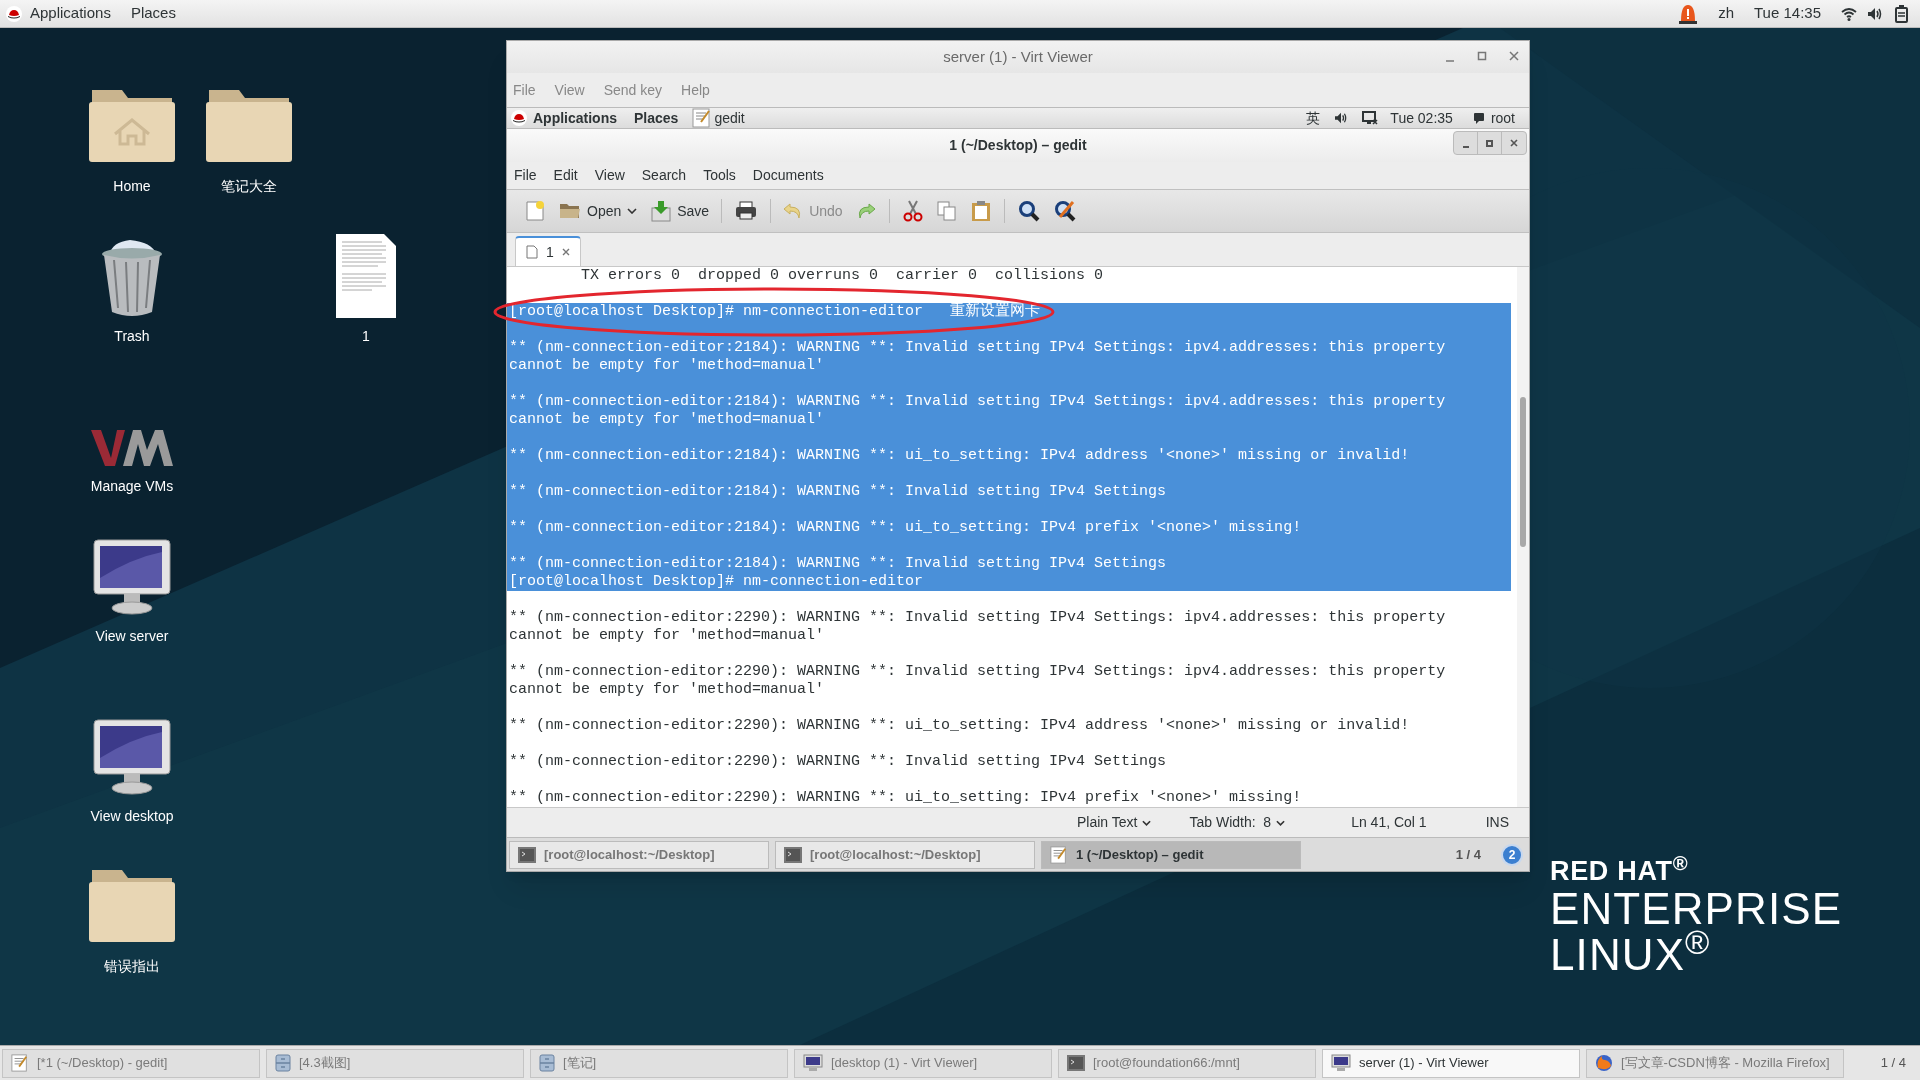  What do you see at coordinates (132, 278) in the screenshot?
I see `trash-can-icon` at bounding box center [132, 278].